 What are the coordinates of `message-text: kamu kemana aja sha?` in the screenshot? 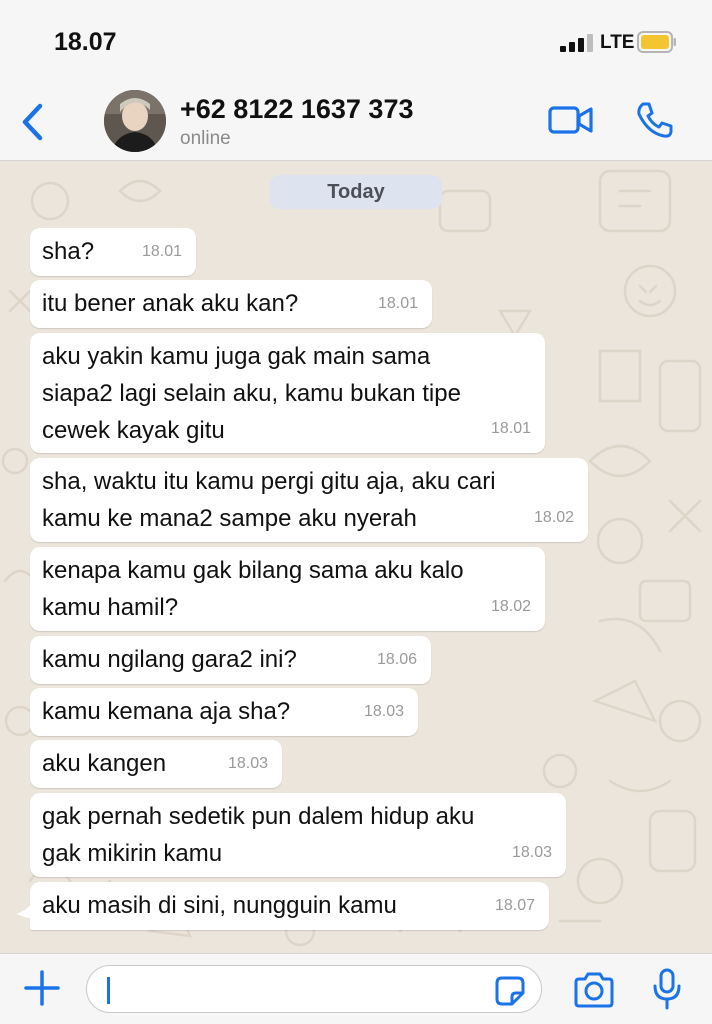 It's located at (166, 711).